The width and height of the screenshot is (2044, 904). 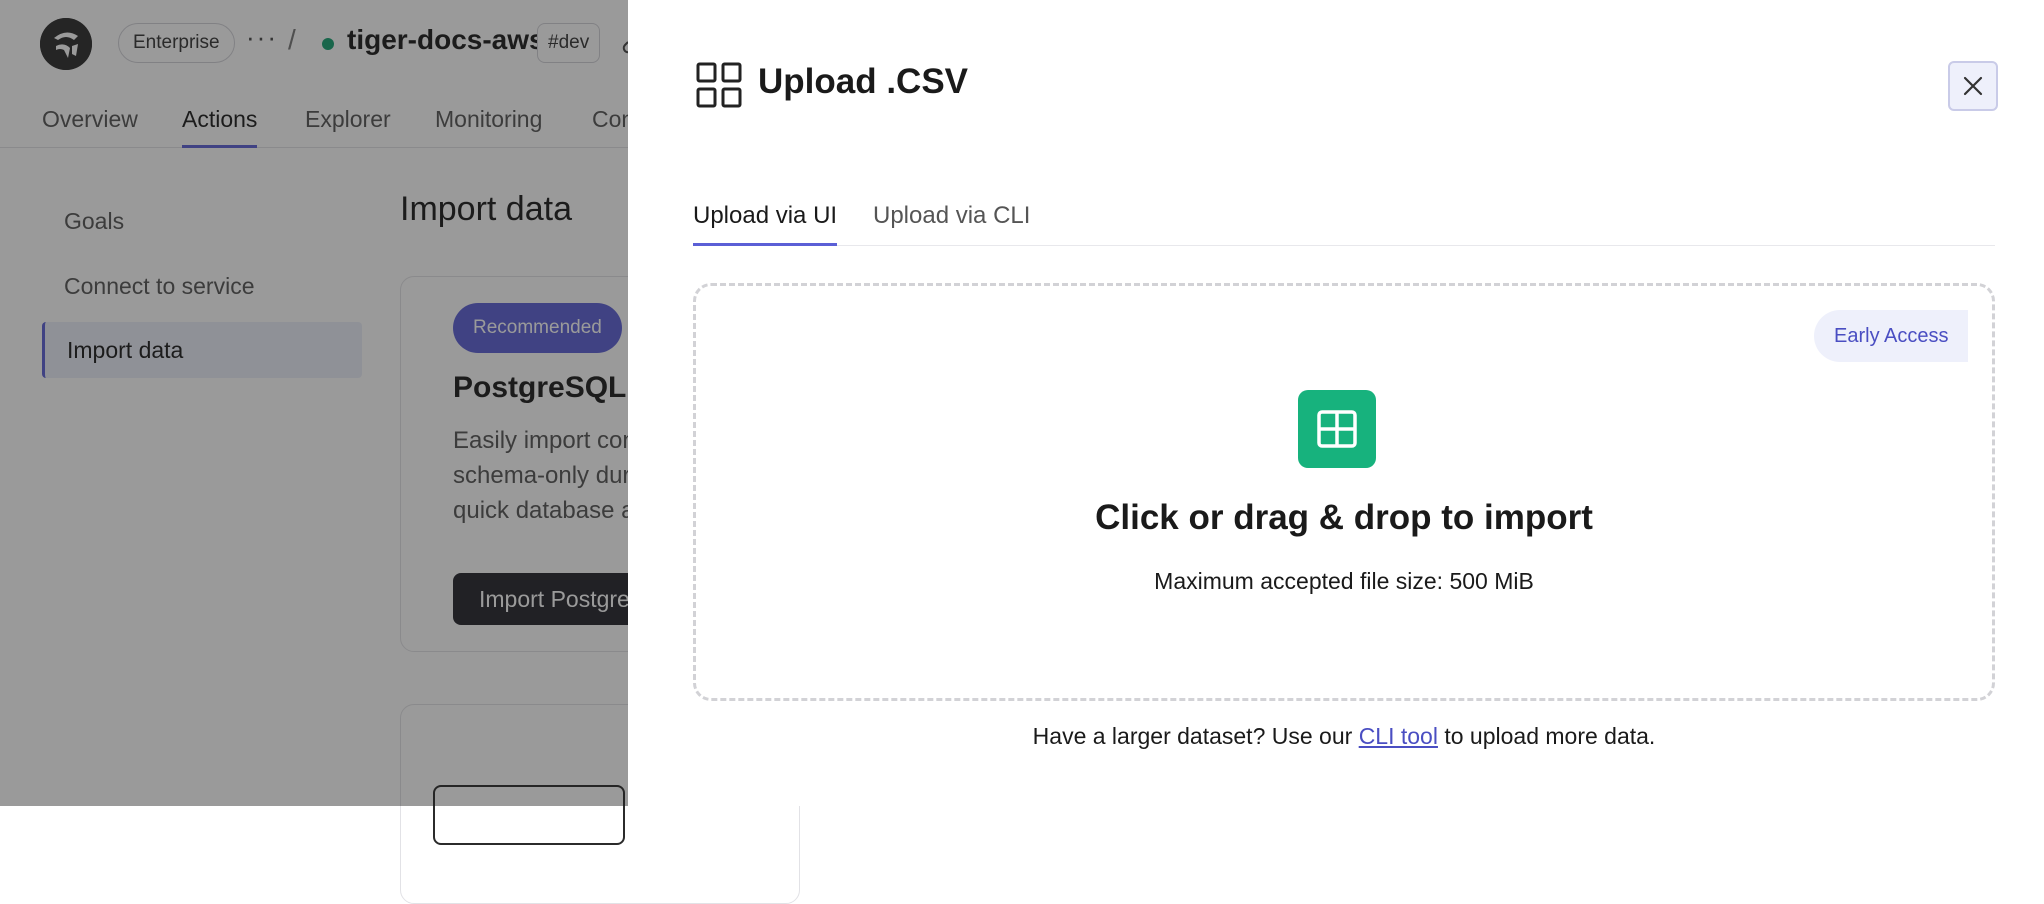 What do you see at coordinates (1337, 429) in the screenshot?
I see `spreadsheet-icon` at bounding box center [1337, 429].